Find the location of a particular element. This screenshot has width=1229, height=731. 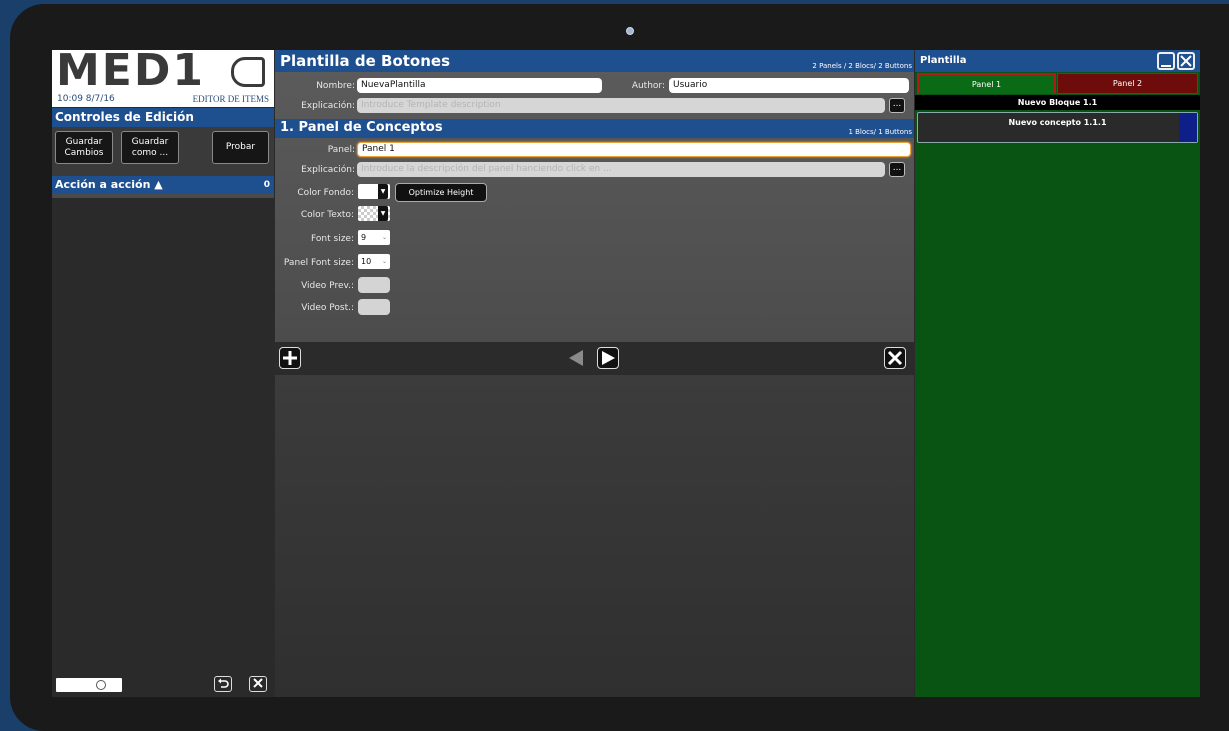

arrow-right-icon is located at coordinates (608, 358).